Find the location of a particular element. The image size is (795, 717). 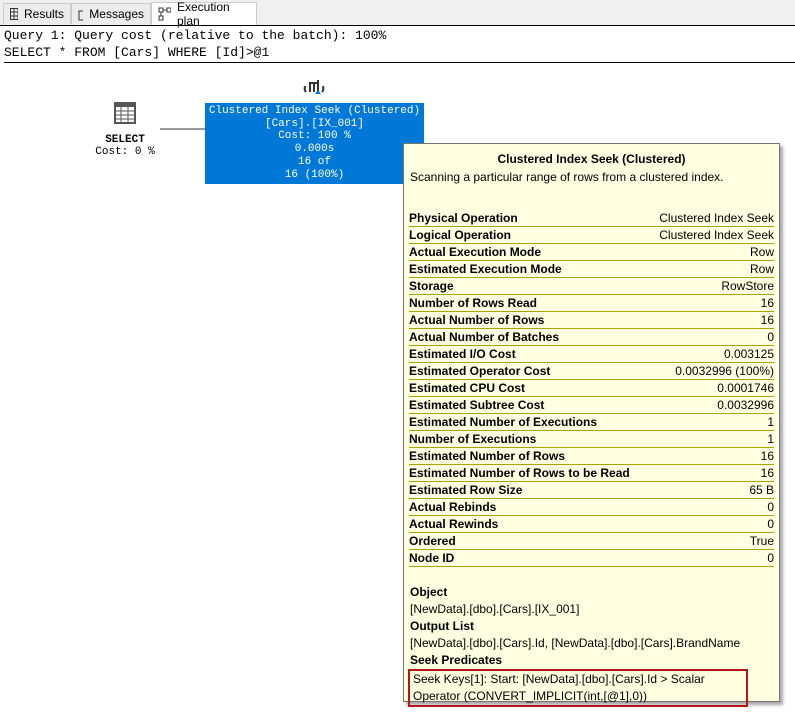

property-row: Logical Operation Clustered Index Seek is located at coordinates (591, 235).